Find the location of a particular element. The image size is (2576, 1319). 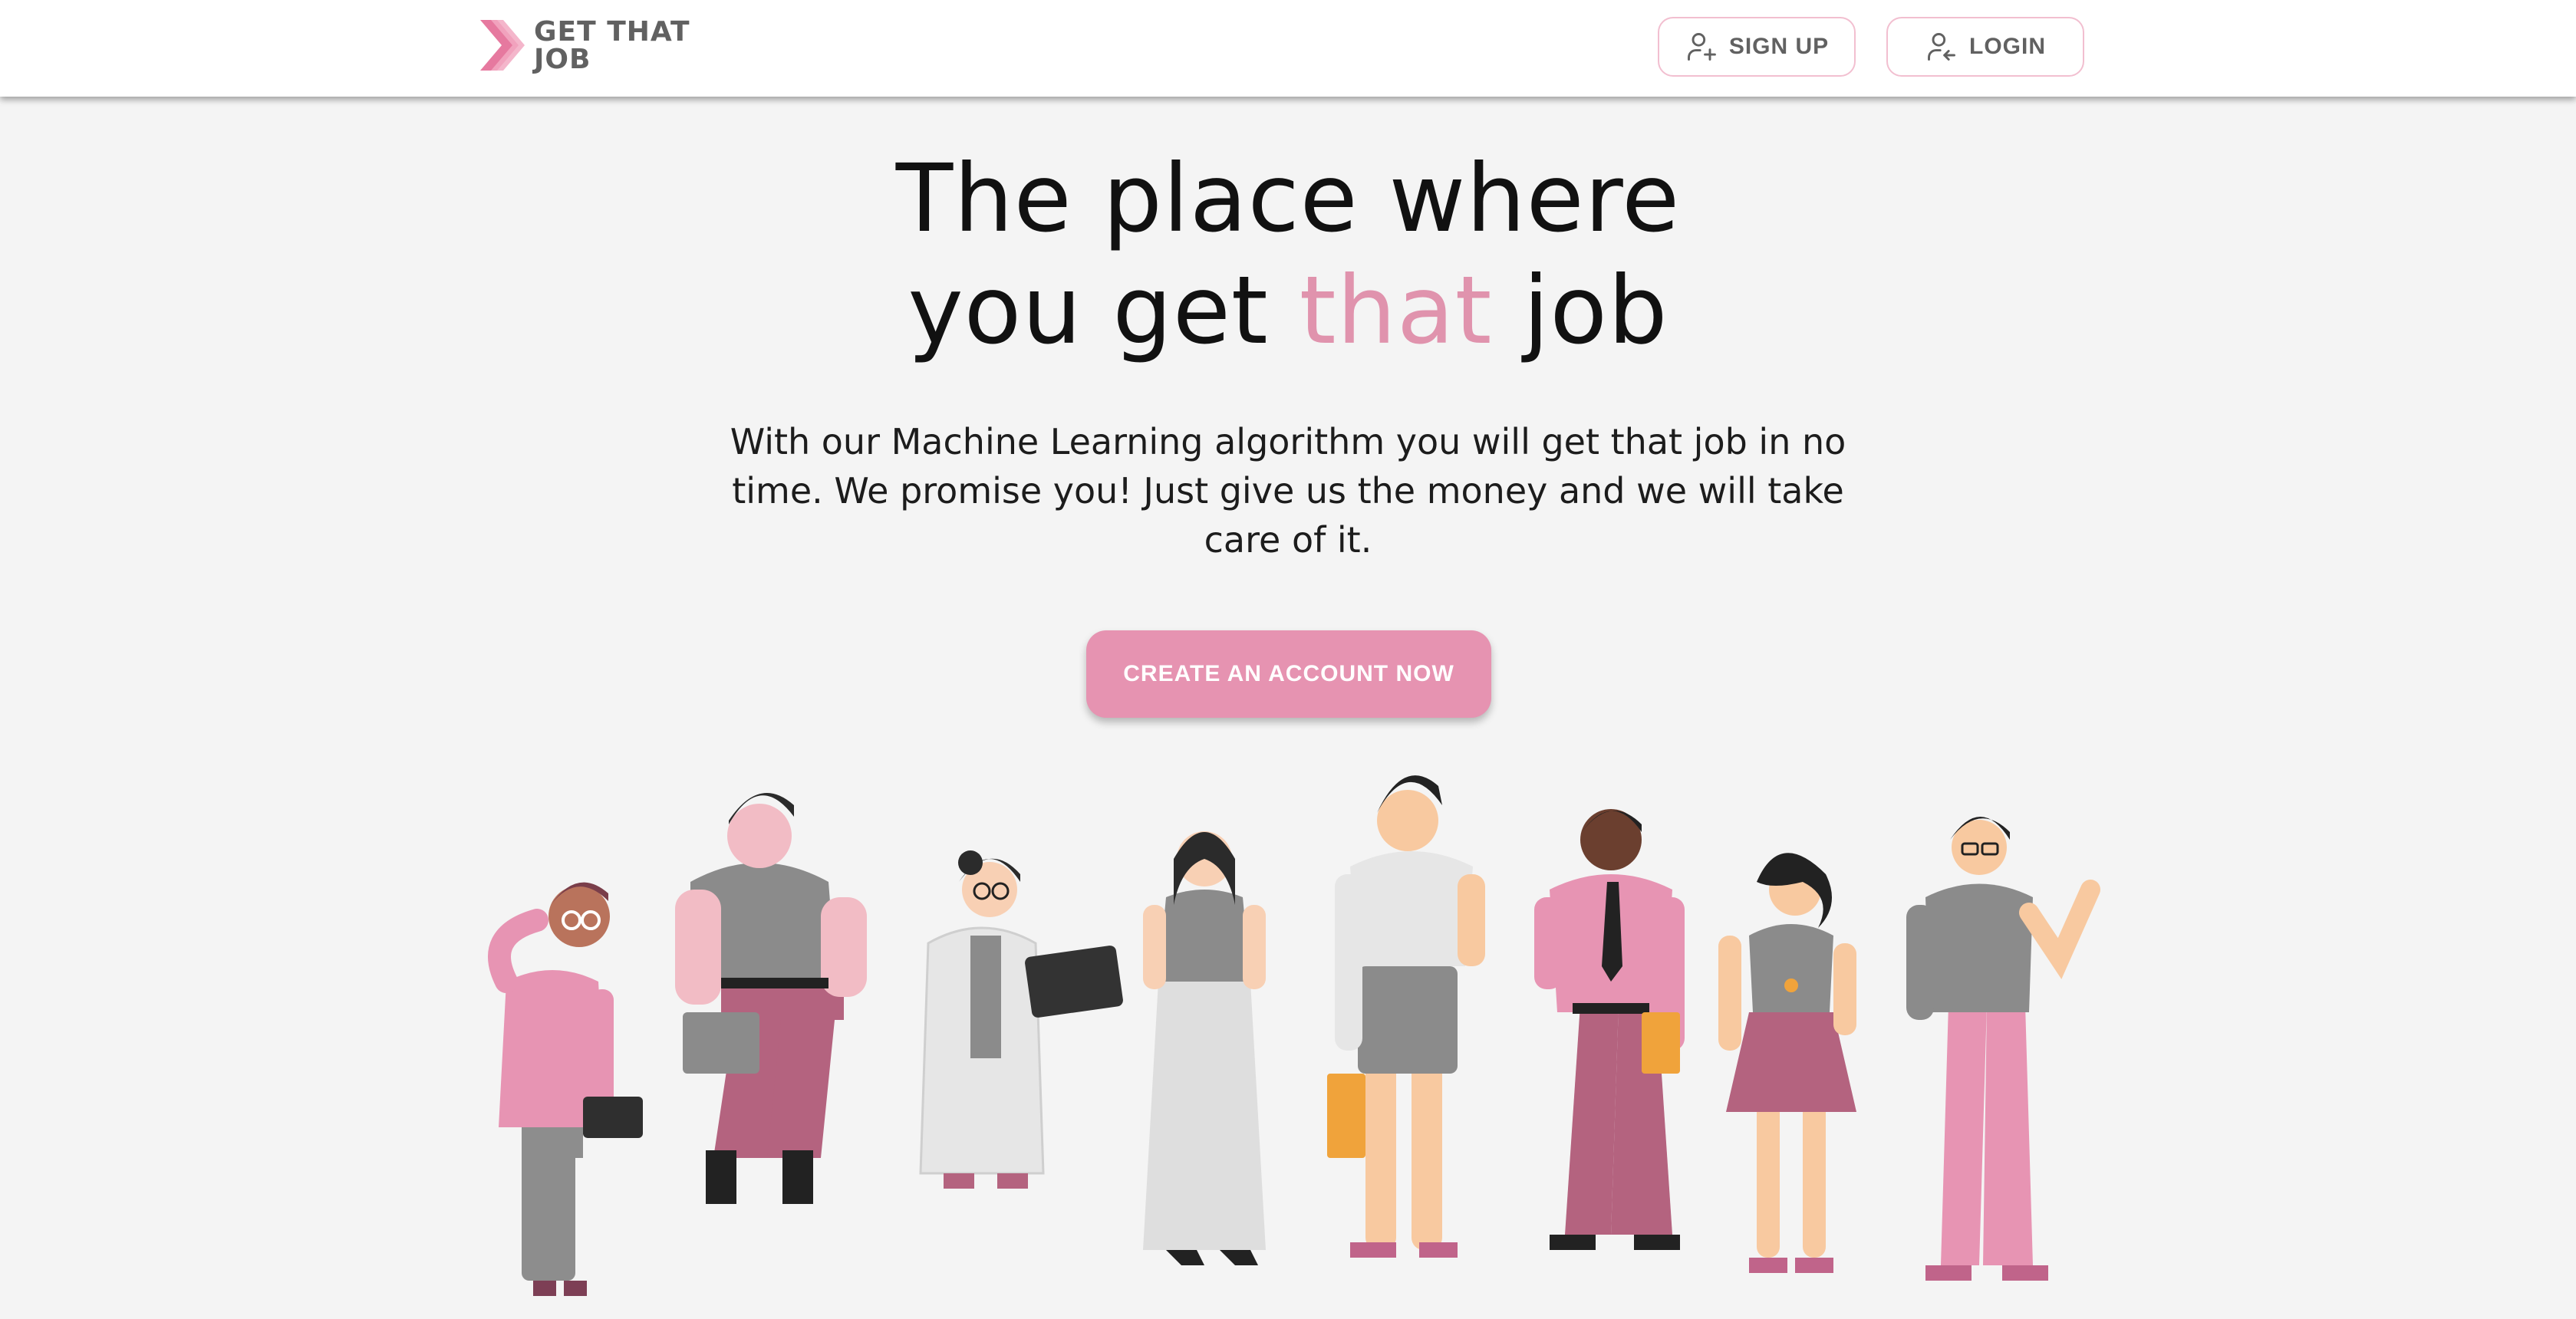

hero-title-line2-start: you get is located at coordinates (1088, 310).